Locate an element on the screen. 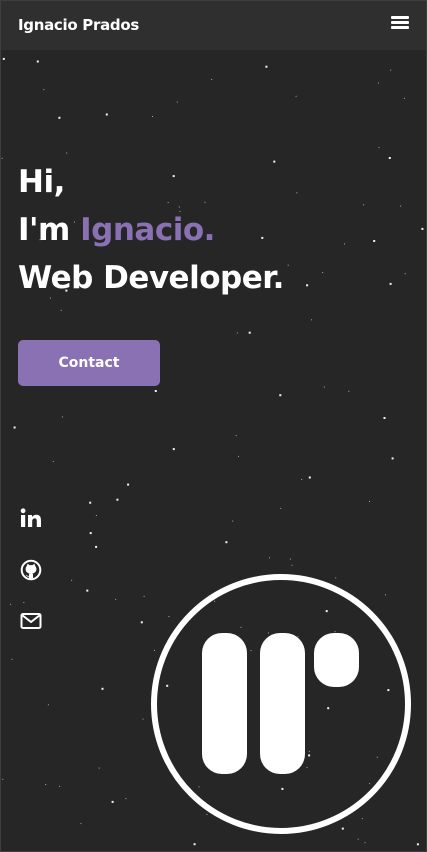 Image resolution: width=427 pixels, height=852 pixels. social-links is located at coordinates (31, 582).